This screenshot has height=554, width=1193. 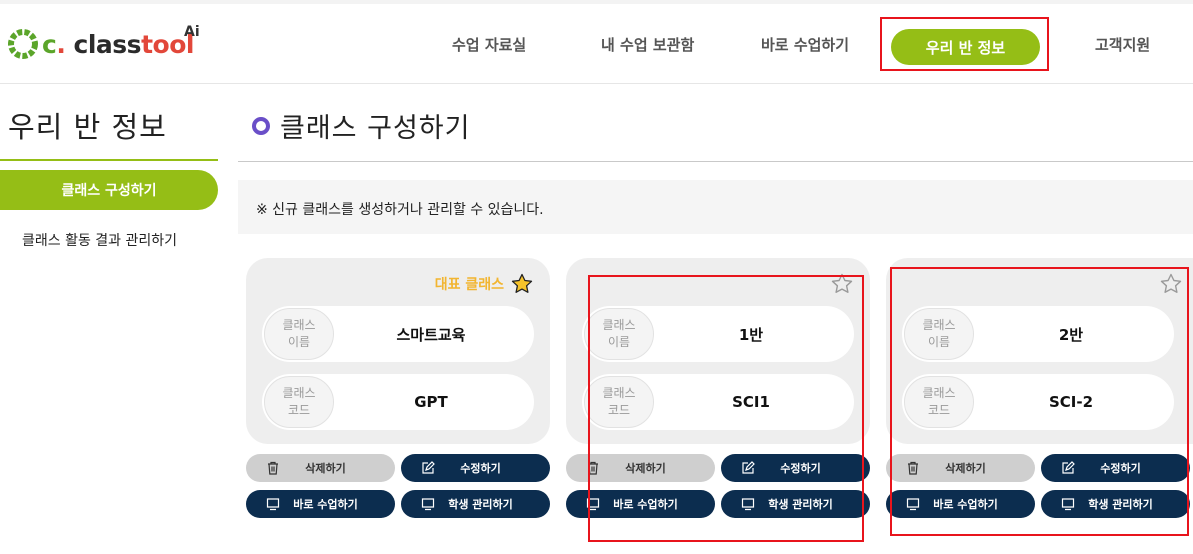 I want to click on class-card: 클래스 이름 1반 클래스 코드 SCI1, so click(x=718, y=351).